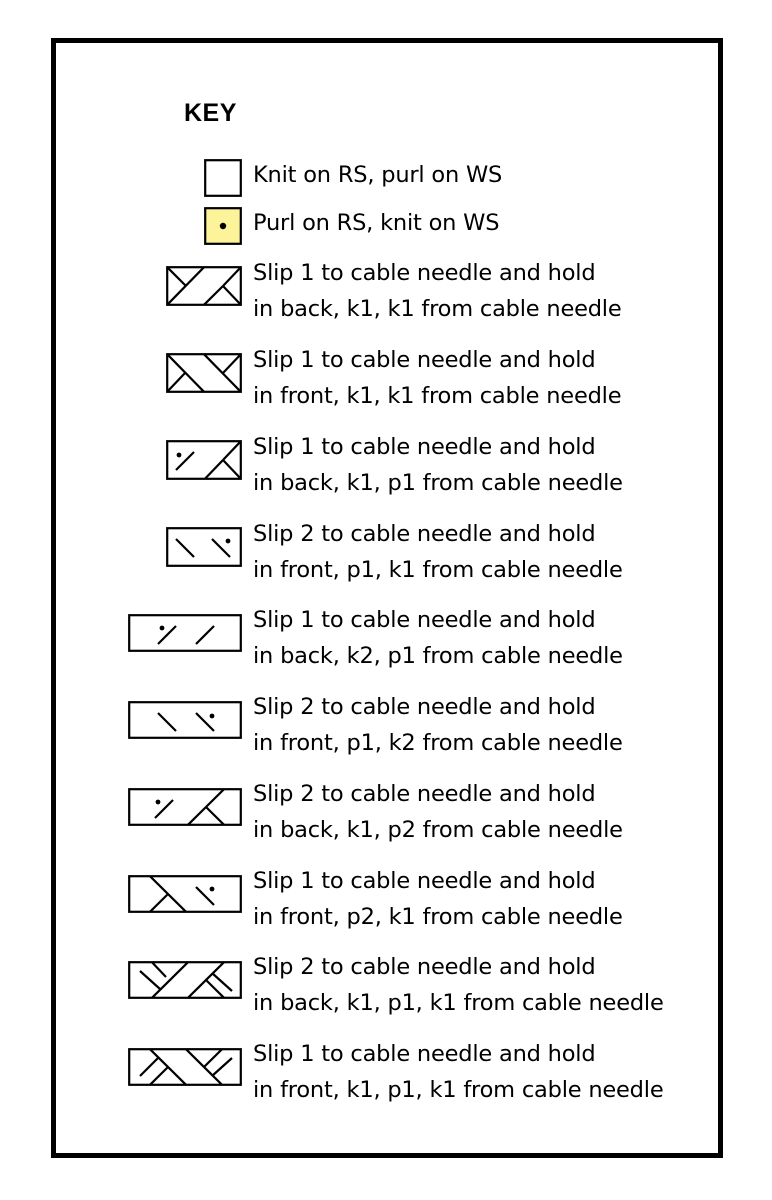 This screenshot has height=1200, width=772. Describe the element at coordinates (185, 894) in the screenshot. I see `1-over-2-left-purl-cross-icon` at that location.